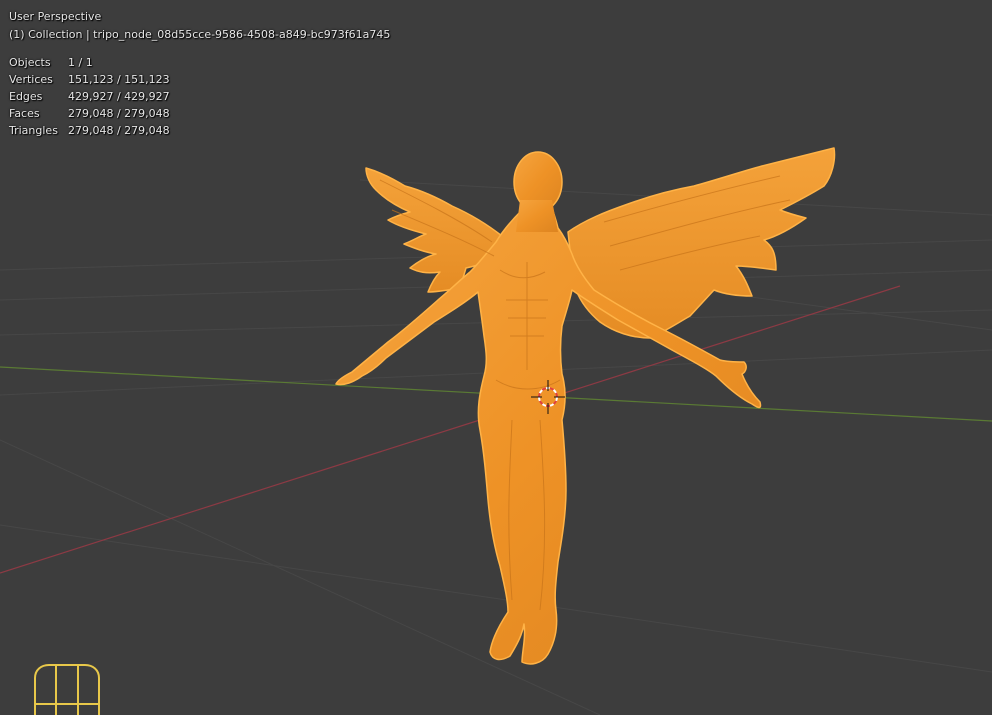 The height and width of the screenshot is (715, 992). I want to click on stat-label: Vertices, so click(31, 79).